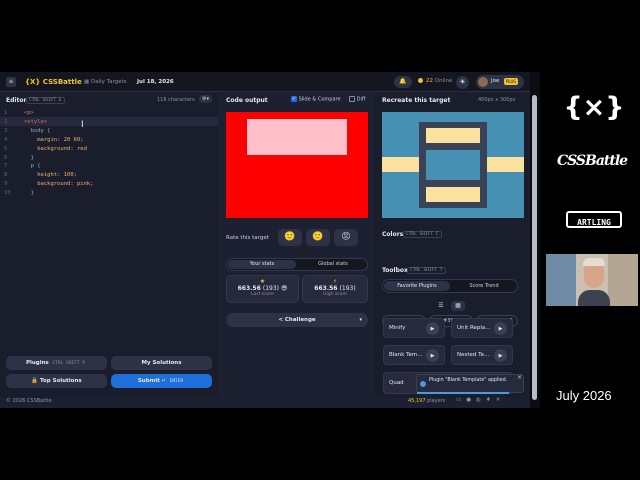 This screenshot has height=480, width=640. I want to click on players-label: players, so click(436, 401).